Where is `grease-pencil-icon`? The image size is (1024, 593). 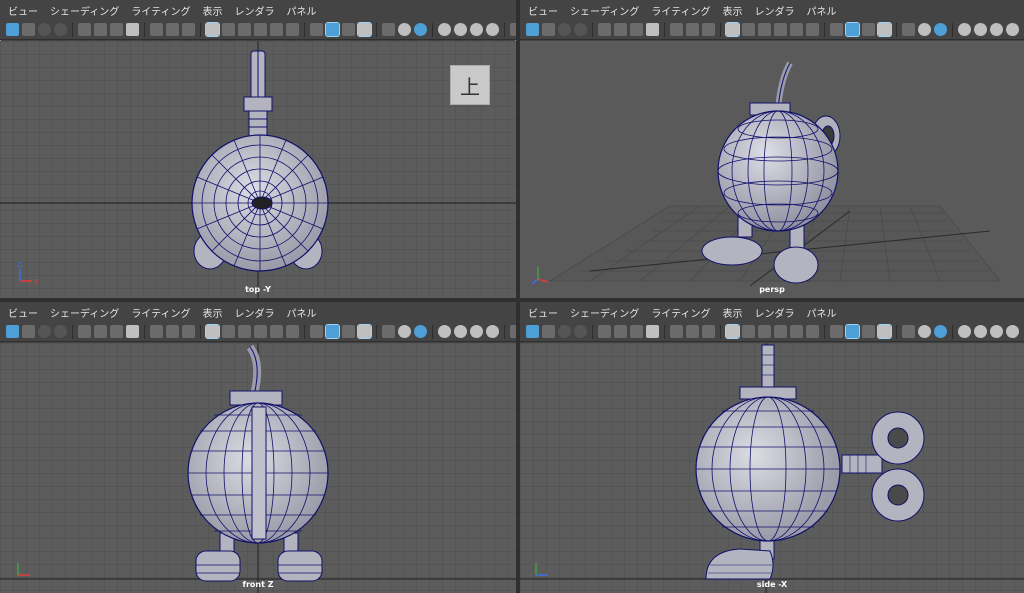 grease-pencil-icon is located at coordinates (172, 29).